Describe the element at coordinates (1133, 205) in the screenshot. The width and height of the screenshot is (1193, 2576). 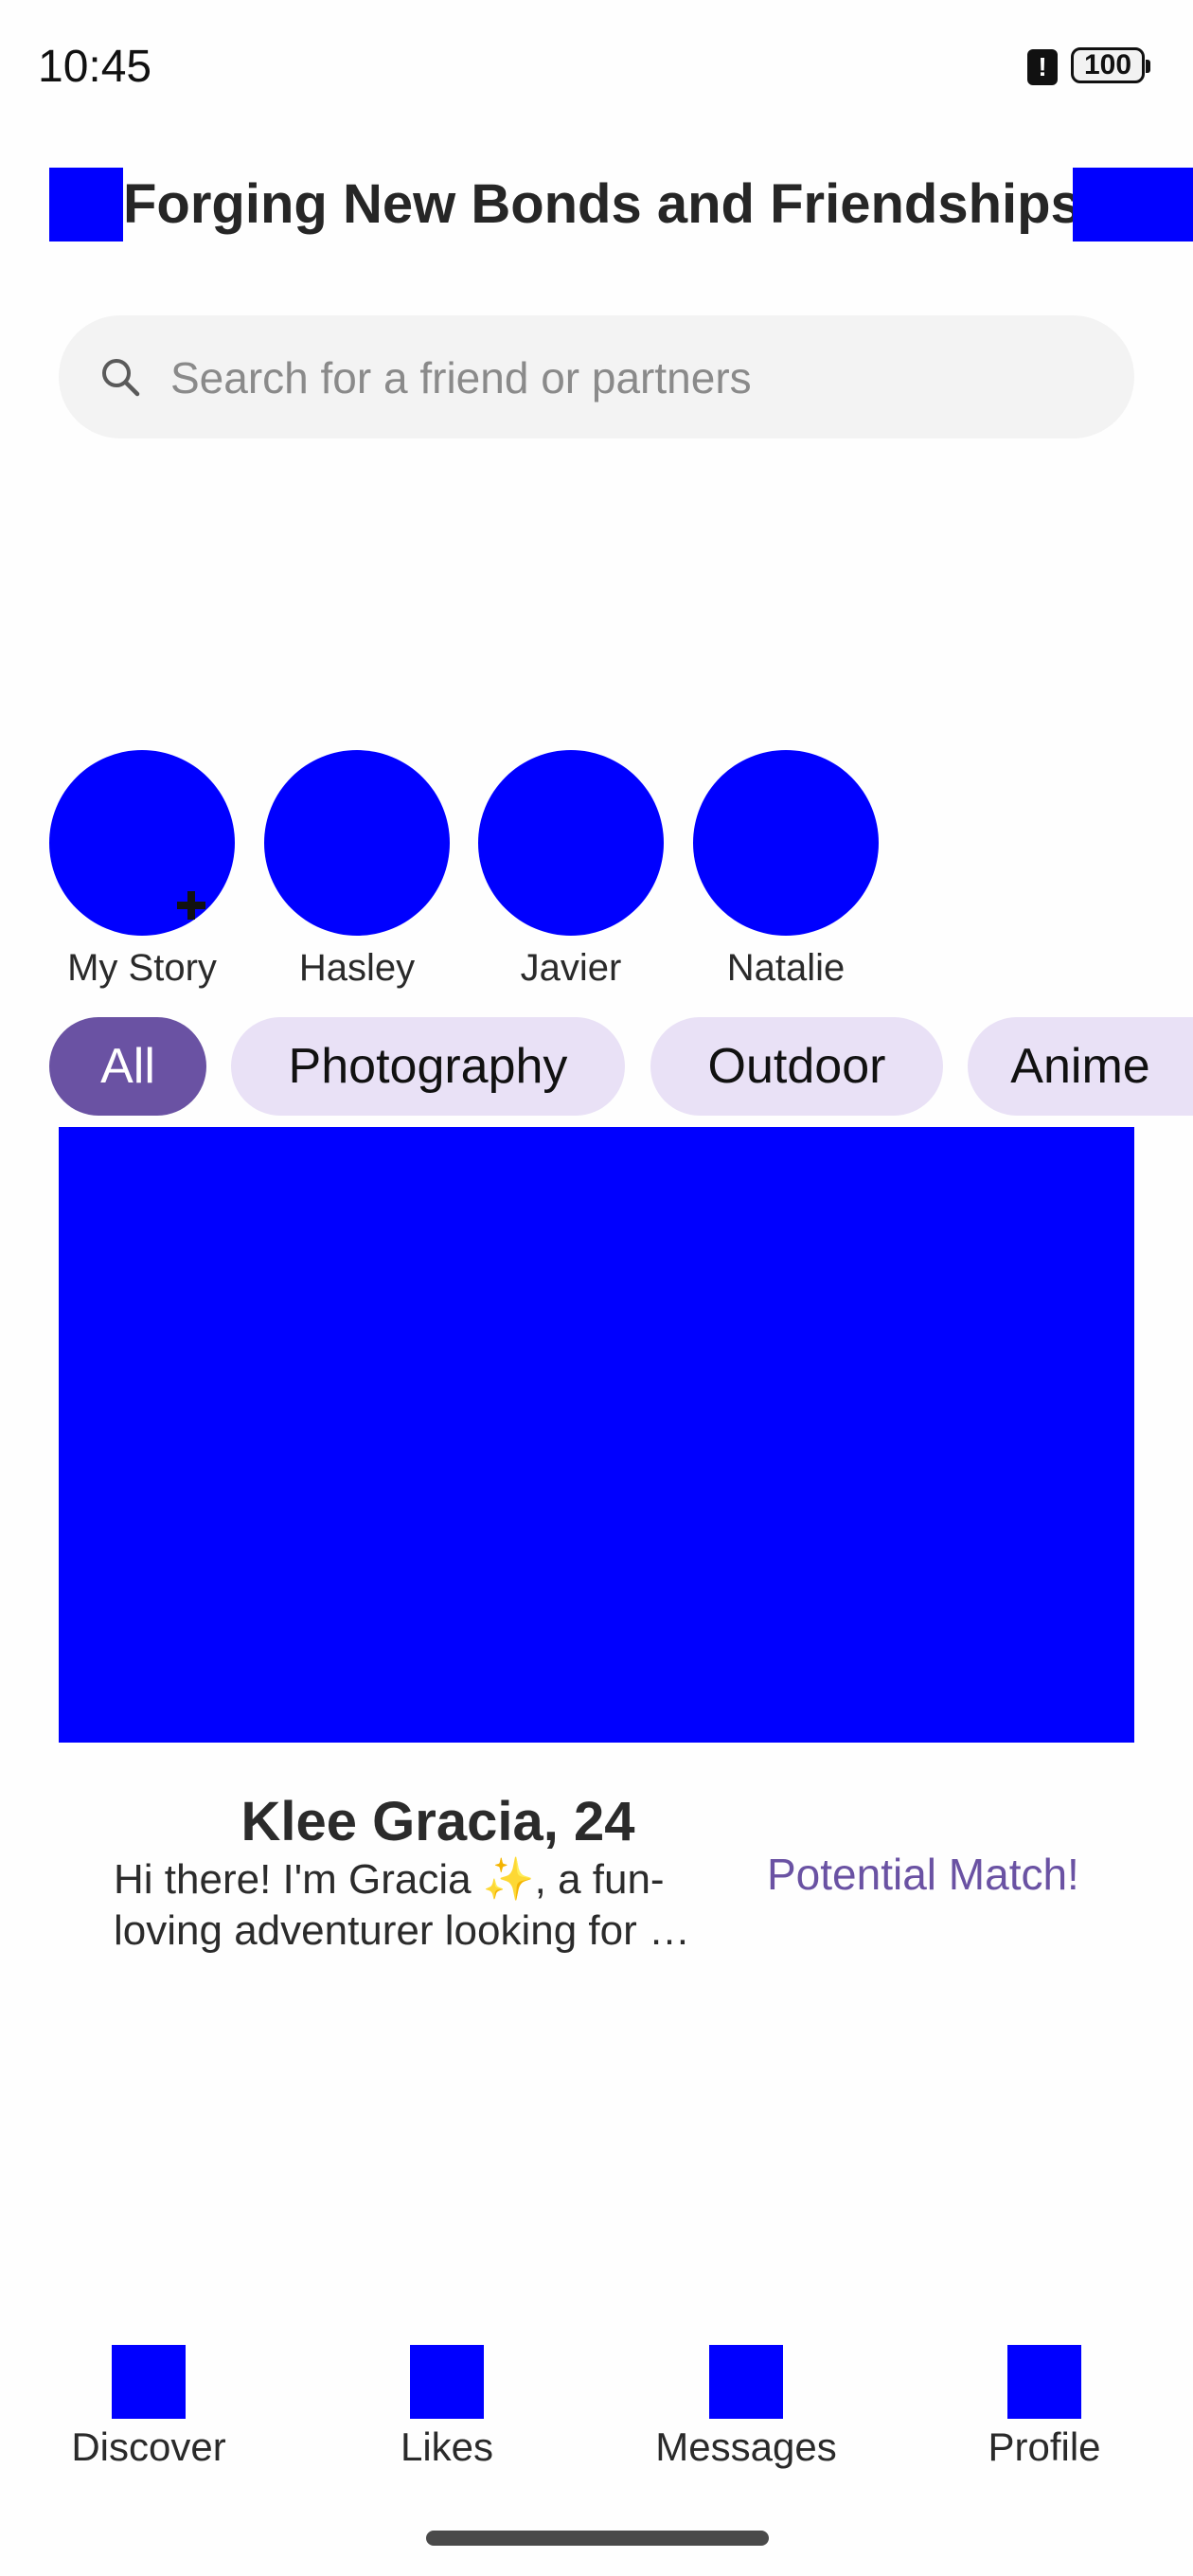
I see `menu-icon` at that location.